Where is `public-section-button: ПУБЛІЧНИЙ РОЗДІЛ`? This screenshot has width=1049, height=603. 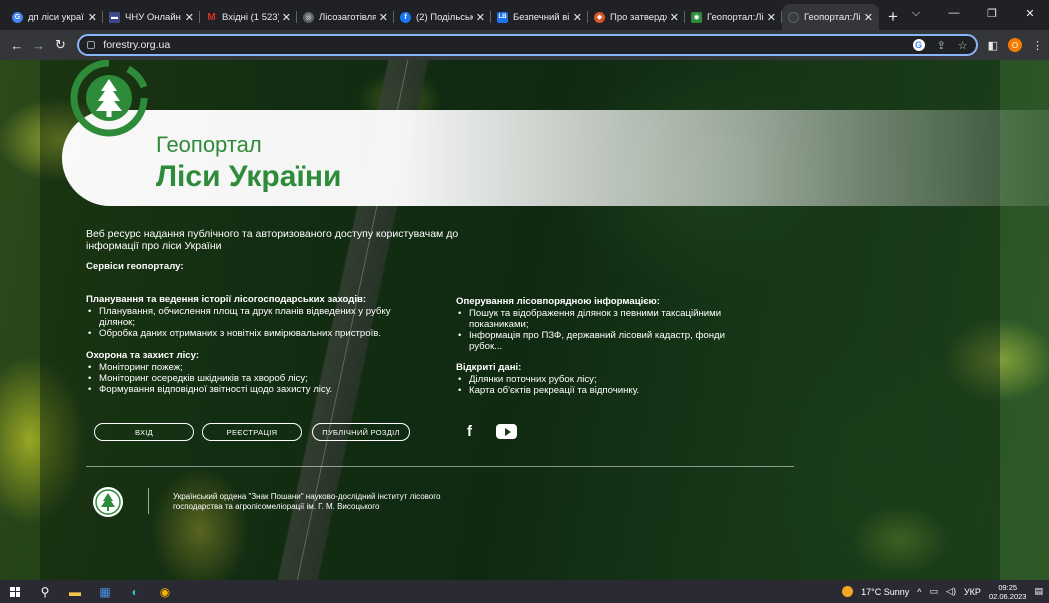 public-section-button: ПУБЛІЧНИЙ РОЗДІЛ is located at coordinates (361, 432).